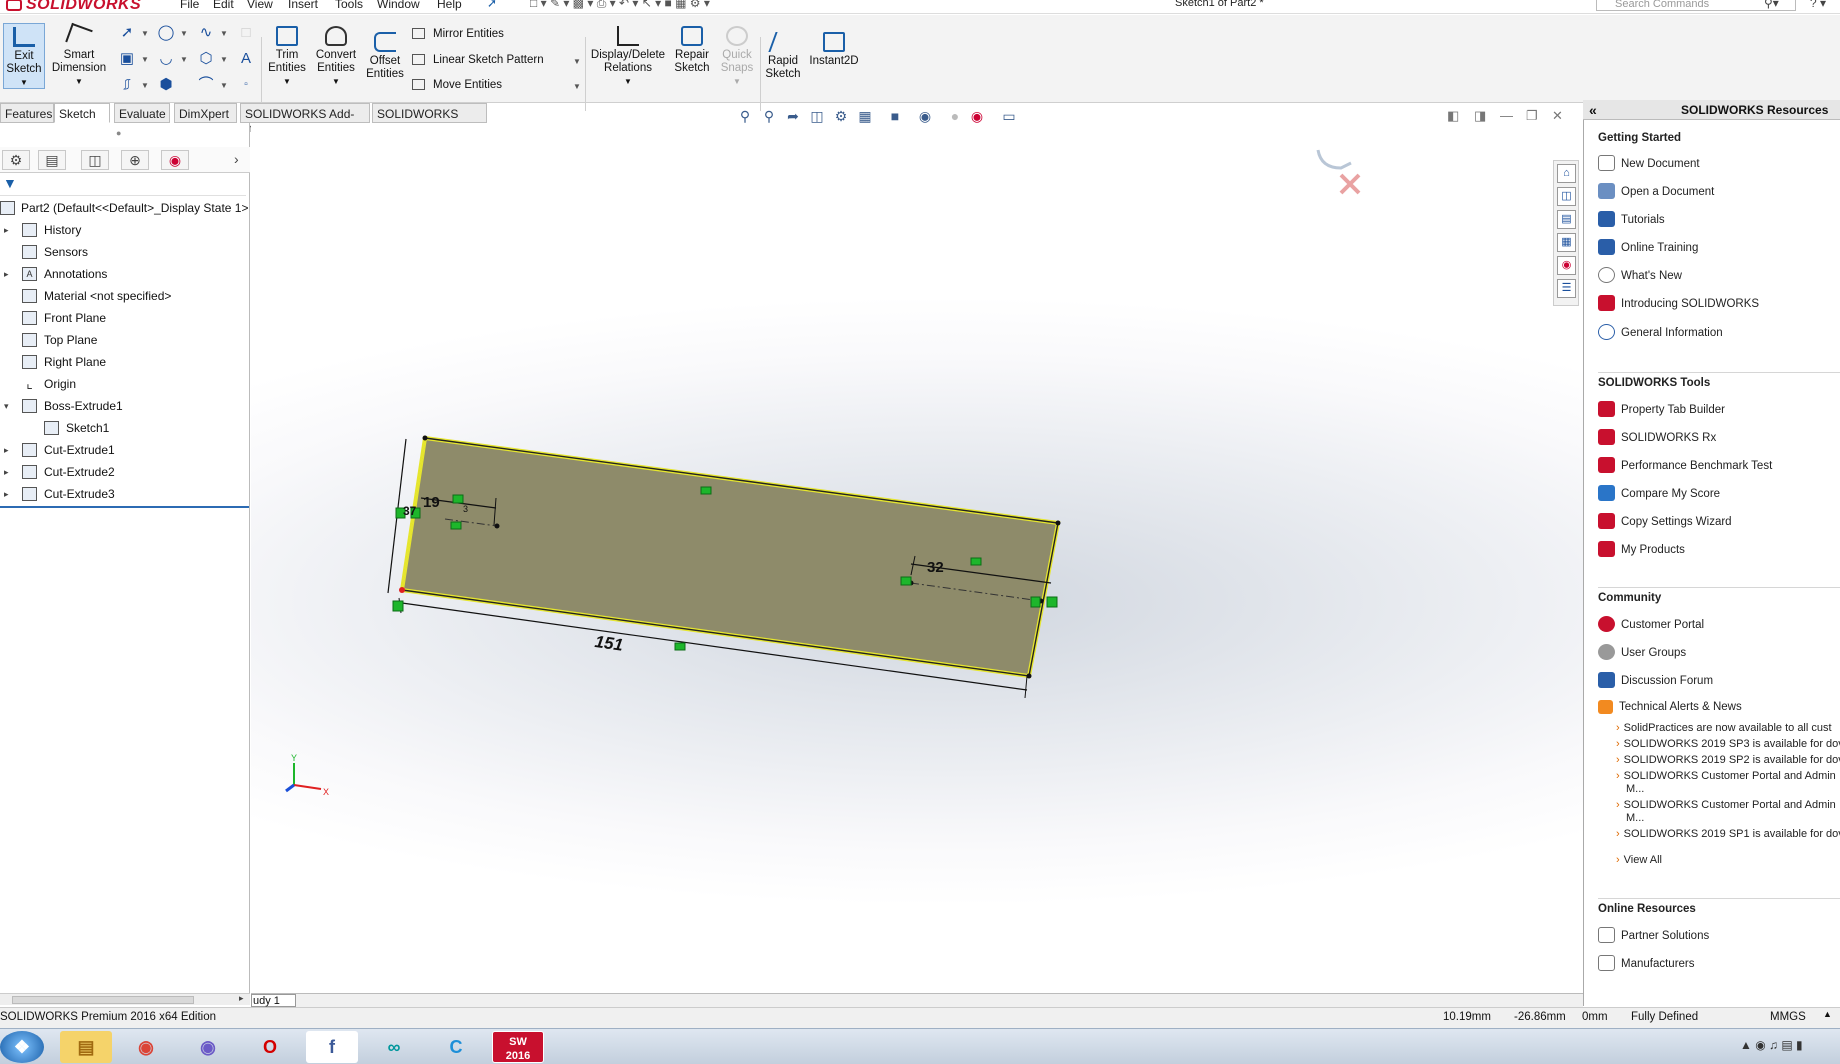  Describe the element at coordinates (124, 507) in the screenshot. I see `rollback-bar` at that location.